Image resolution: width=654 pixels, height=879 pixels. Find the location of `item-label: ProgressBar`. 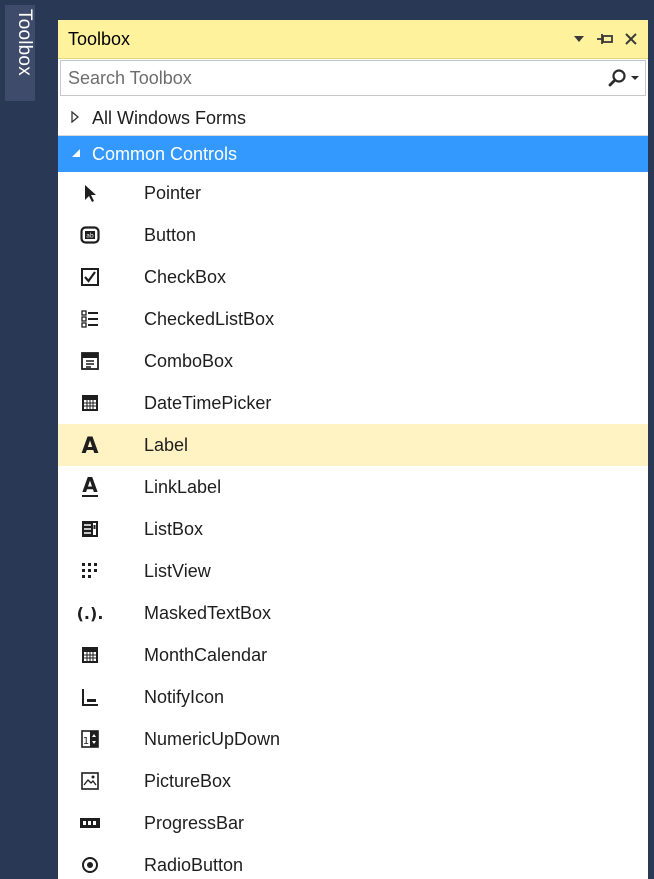

item-label: ProgressBar is located at coordinates (194, 822).